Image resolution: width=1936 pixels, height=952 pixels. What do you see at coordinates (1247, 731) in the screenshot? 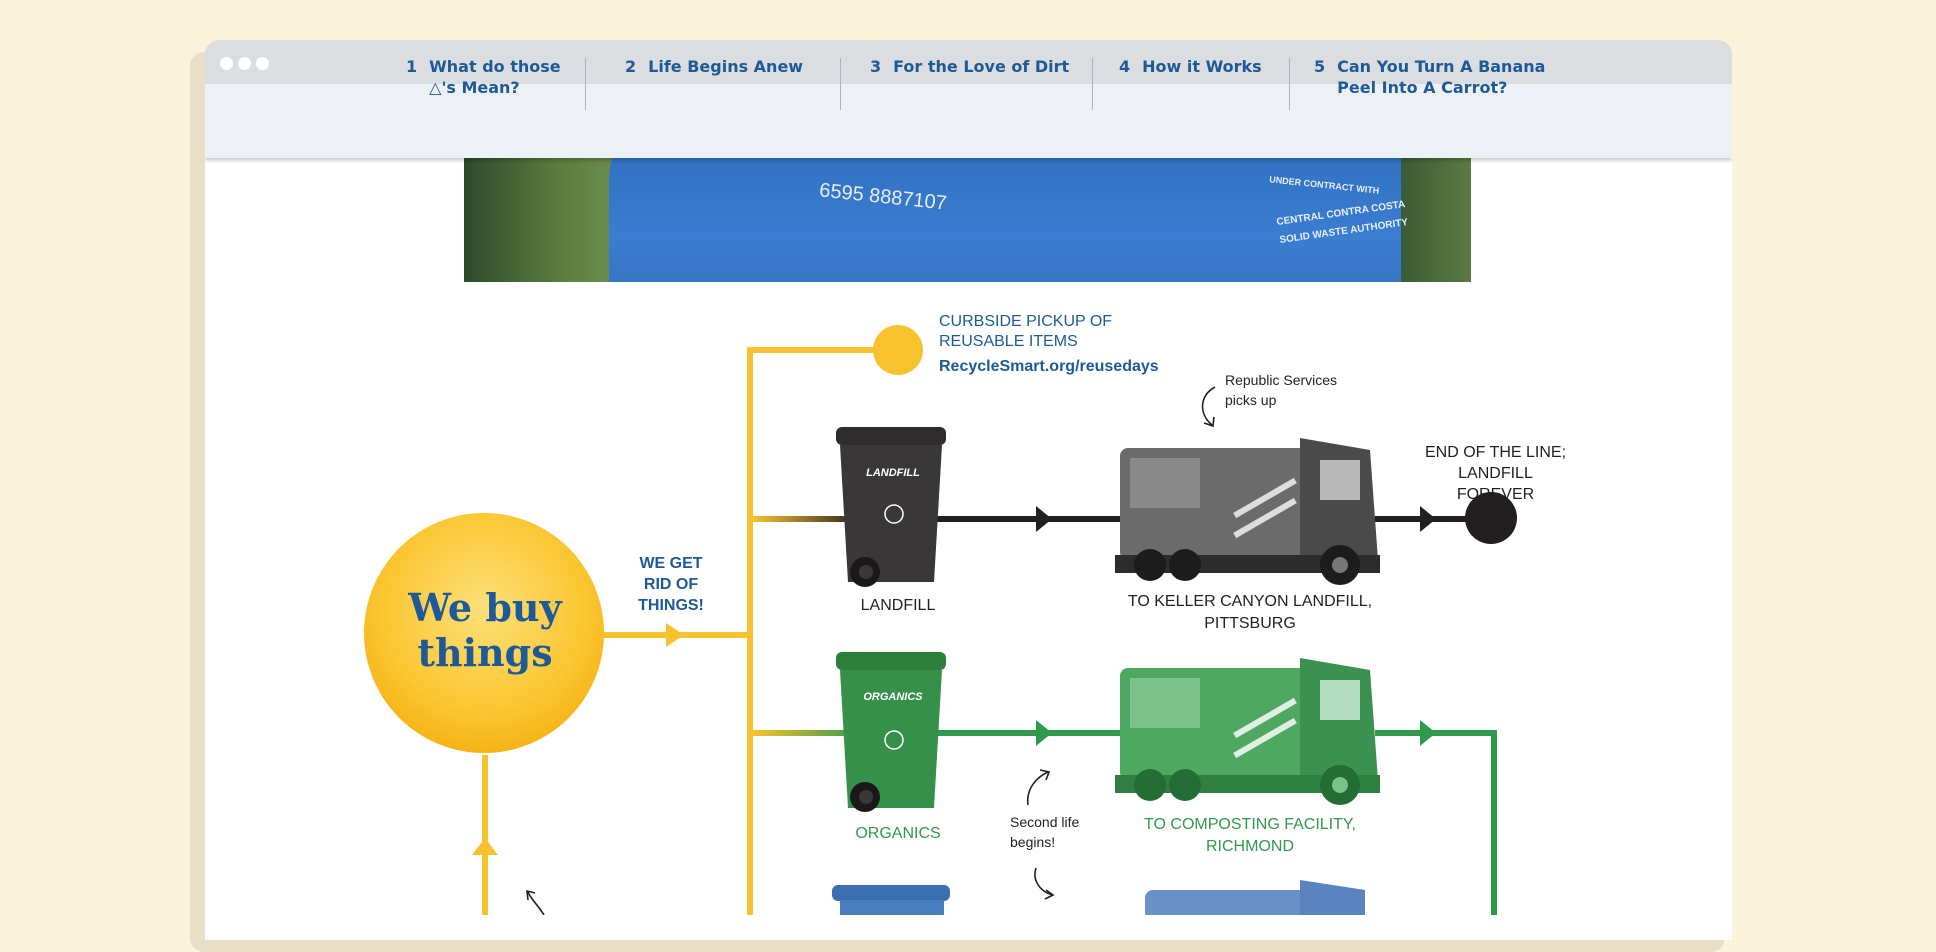
I see `organics-truck-icon` at bounding box center [1247, 731].